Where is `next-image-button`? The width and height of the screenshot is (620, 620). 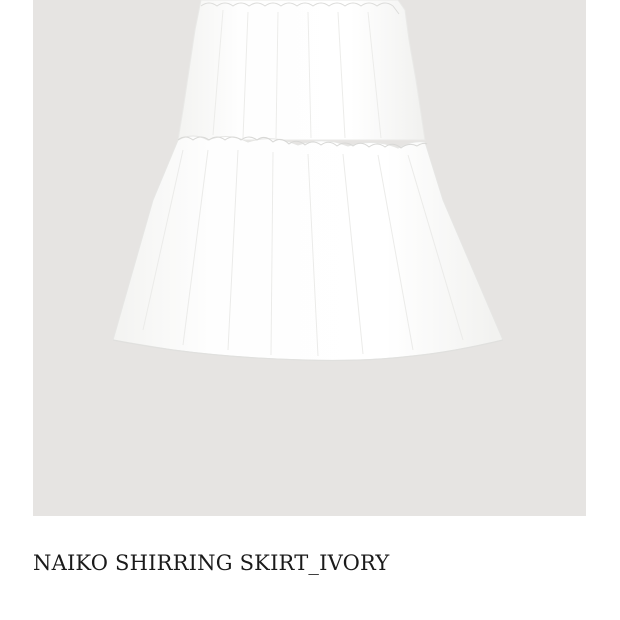
next-image-button is located at coordinates (583, 141).